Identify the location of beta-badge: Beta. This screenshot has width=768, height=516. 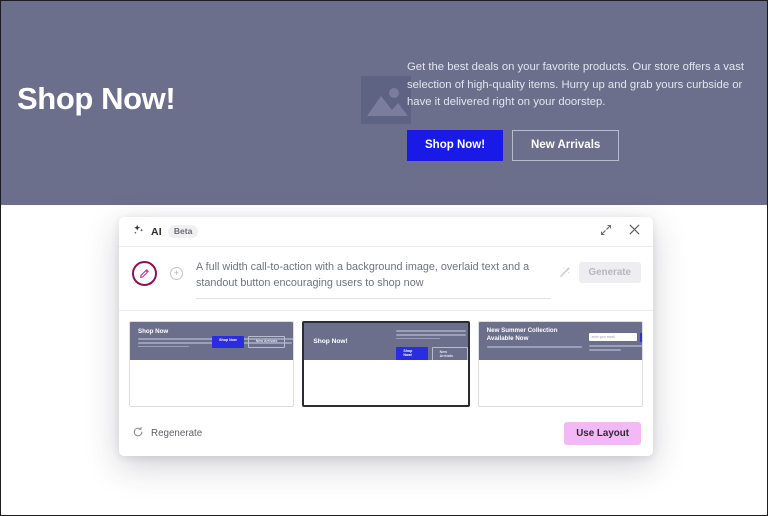
(183, 231).